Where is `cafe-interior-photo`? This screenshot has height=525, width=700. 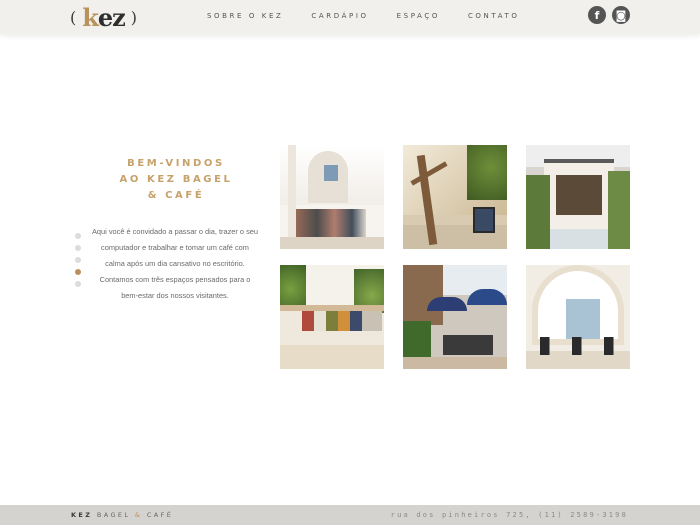
cafe-interior-photo is located at coordinates (332, 197).